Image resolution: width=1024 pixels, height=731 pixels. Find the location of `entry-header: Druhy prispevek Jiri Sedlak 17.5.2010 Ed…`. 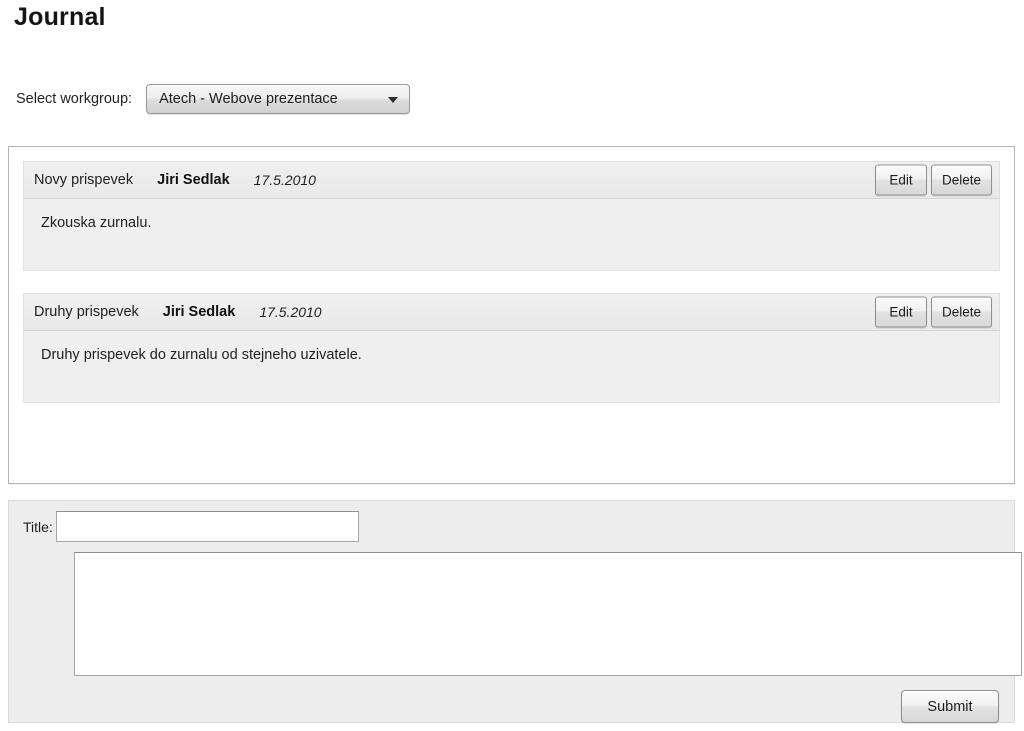

entry-header: Druhy prispevek Jiri Sedlak 17.5.2010 Ed… is located at coordinates (511, 312).